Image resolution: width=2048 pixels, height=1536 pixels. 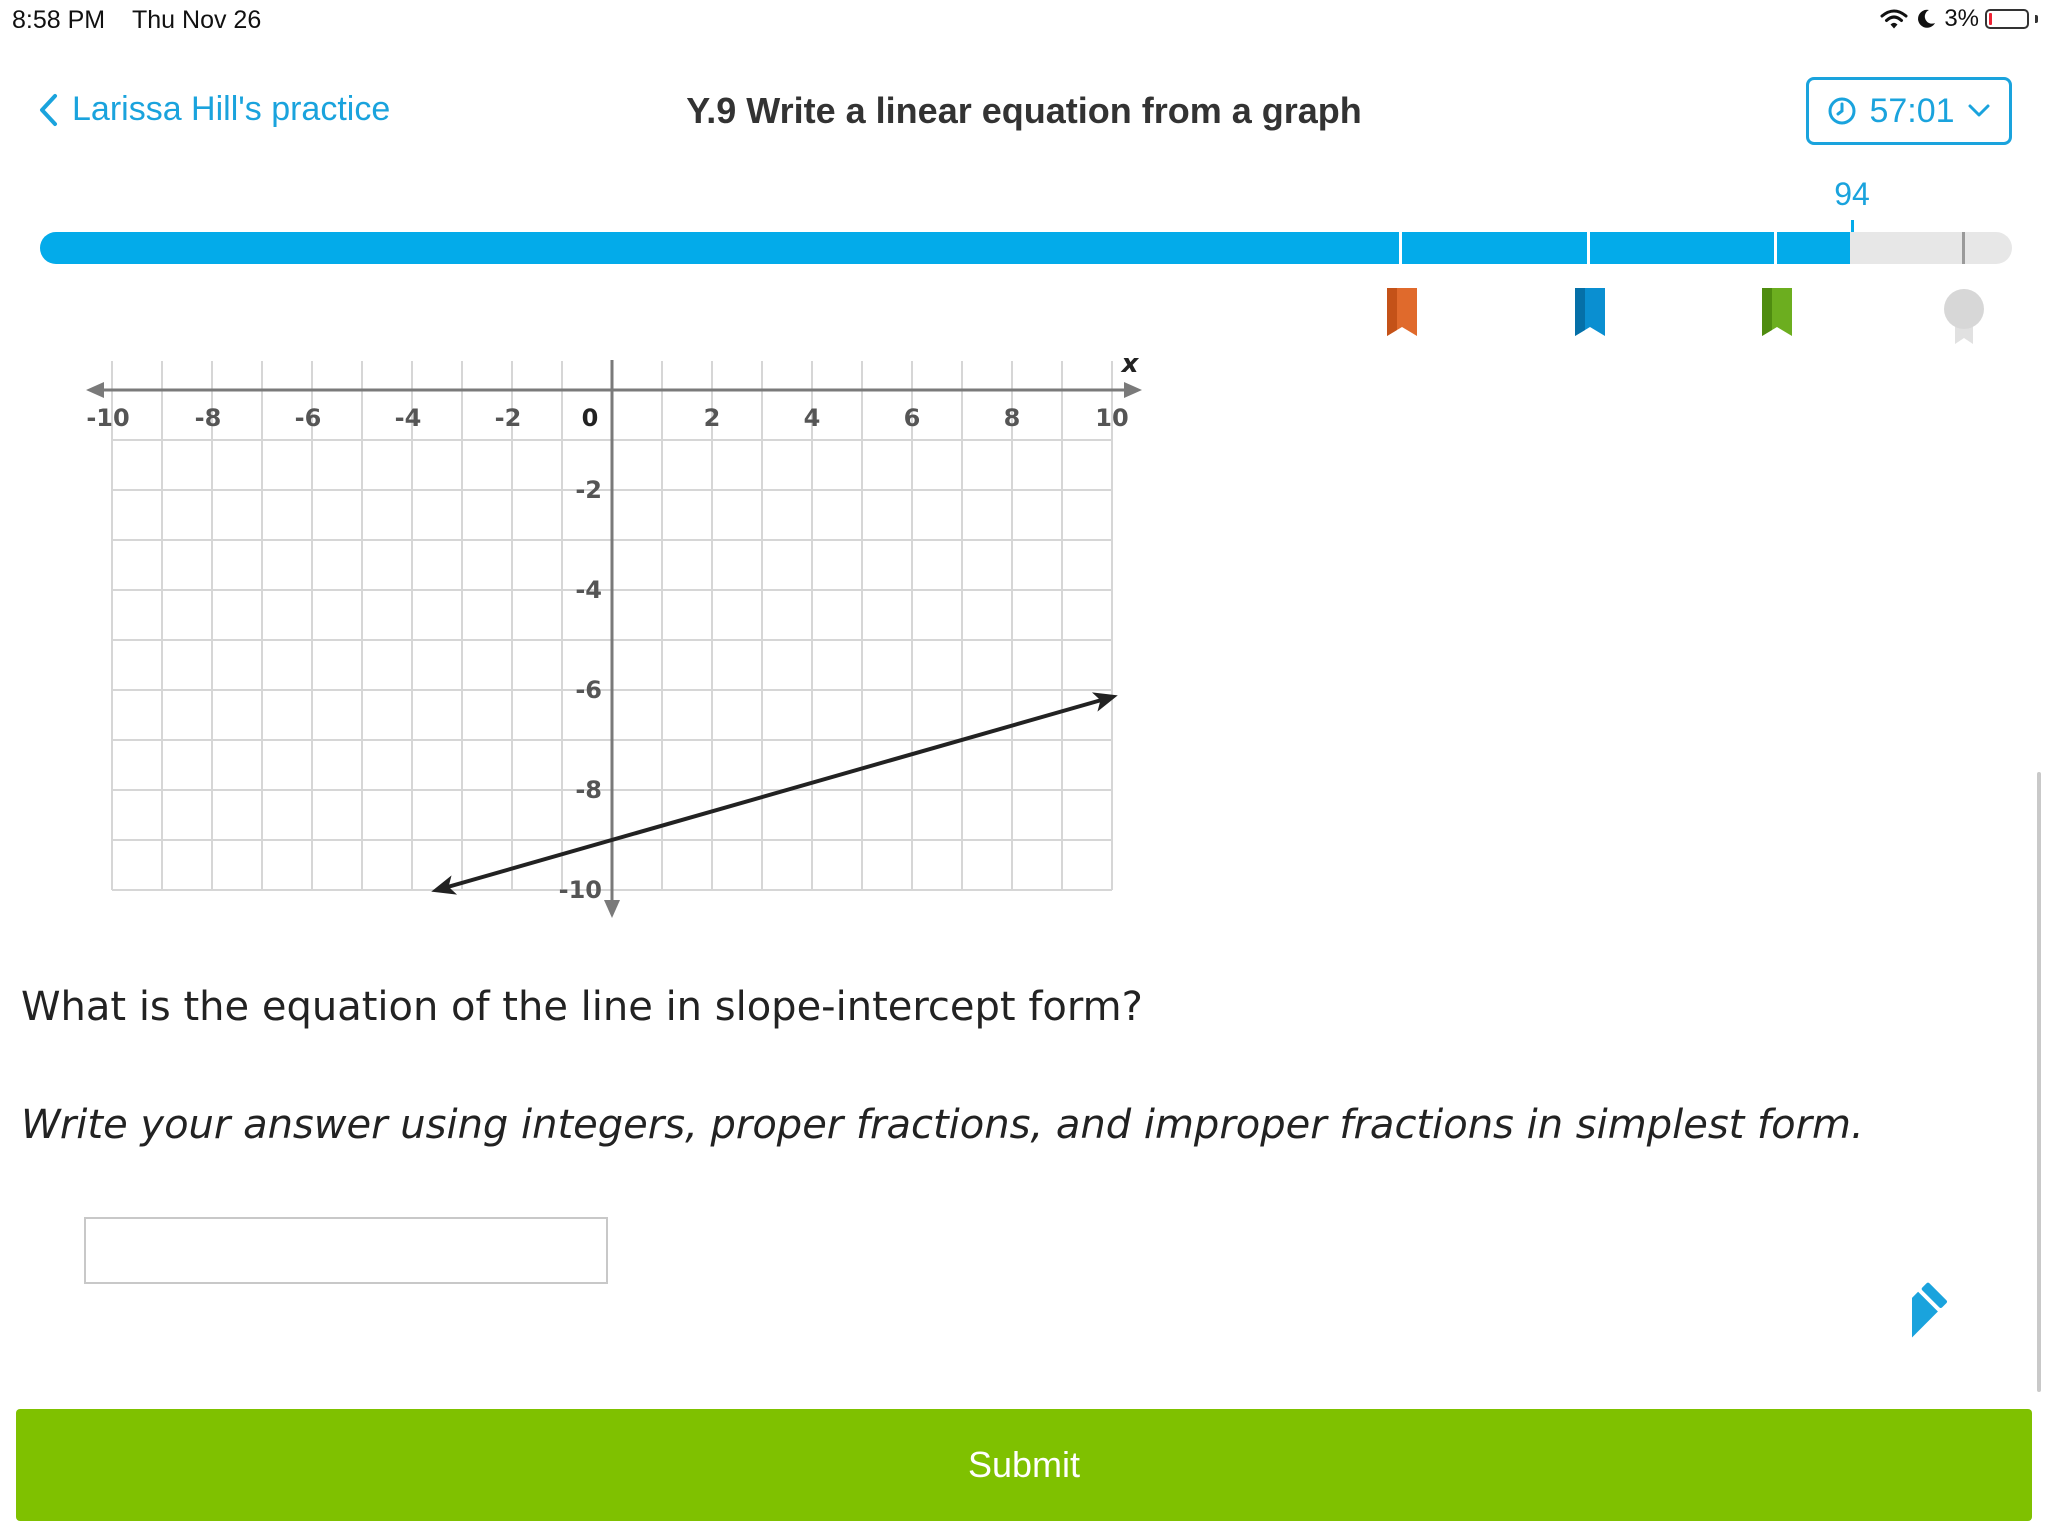 I want to click on chevron-down-icon, so click(x=1979, y=110).